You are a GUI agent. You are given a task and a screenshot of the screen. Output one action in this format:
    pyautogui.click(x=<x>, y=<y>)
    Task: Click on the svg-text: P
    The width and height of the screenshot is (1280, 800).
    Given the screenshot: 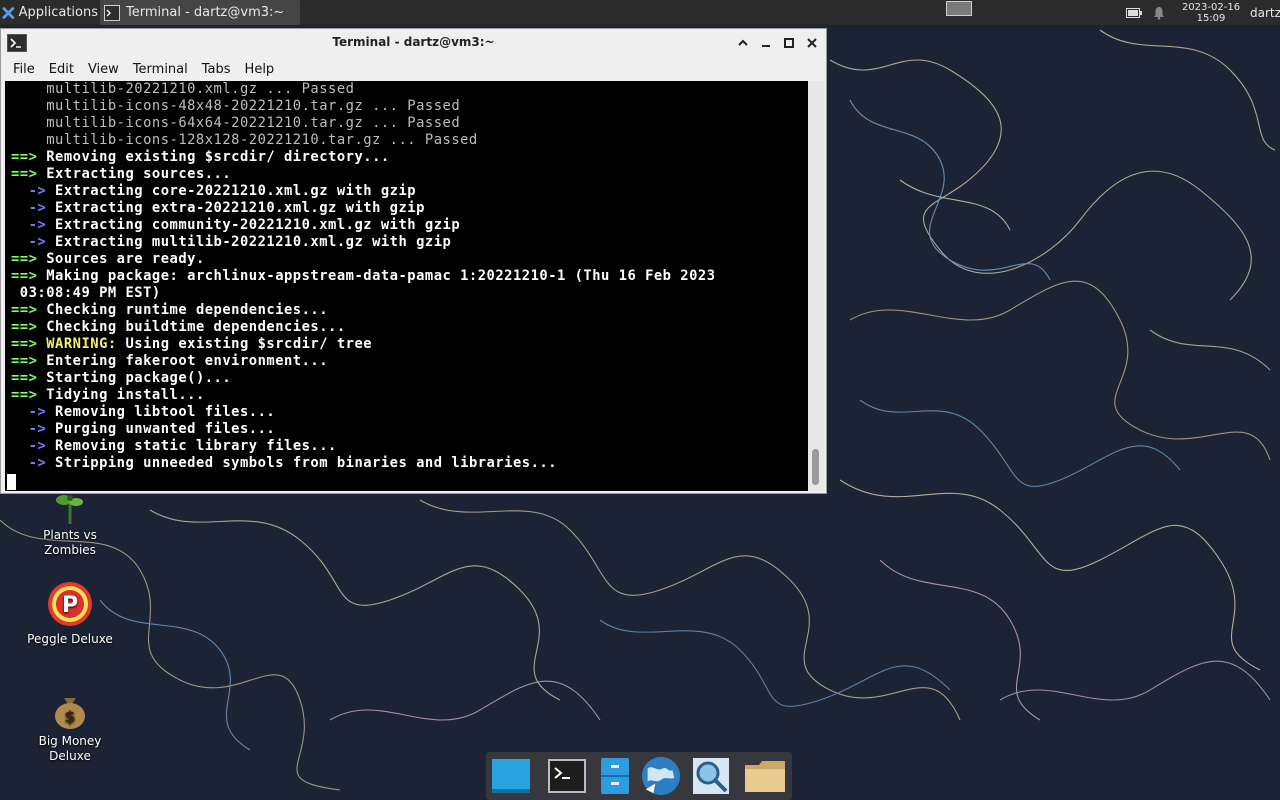 What is the action you would take?
    pyautogui.click(x=70, y=605)
    